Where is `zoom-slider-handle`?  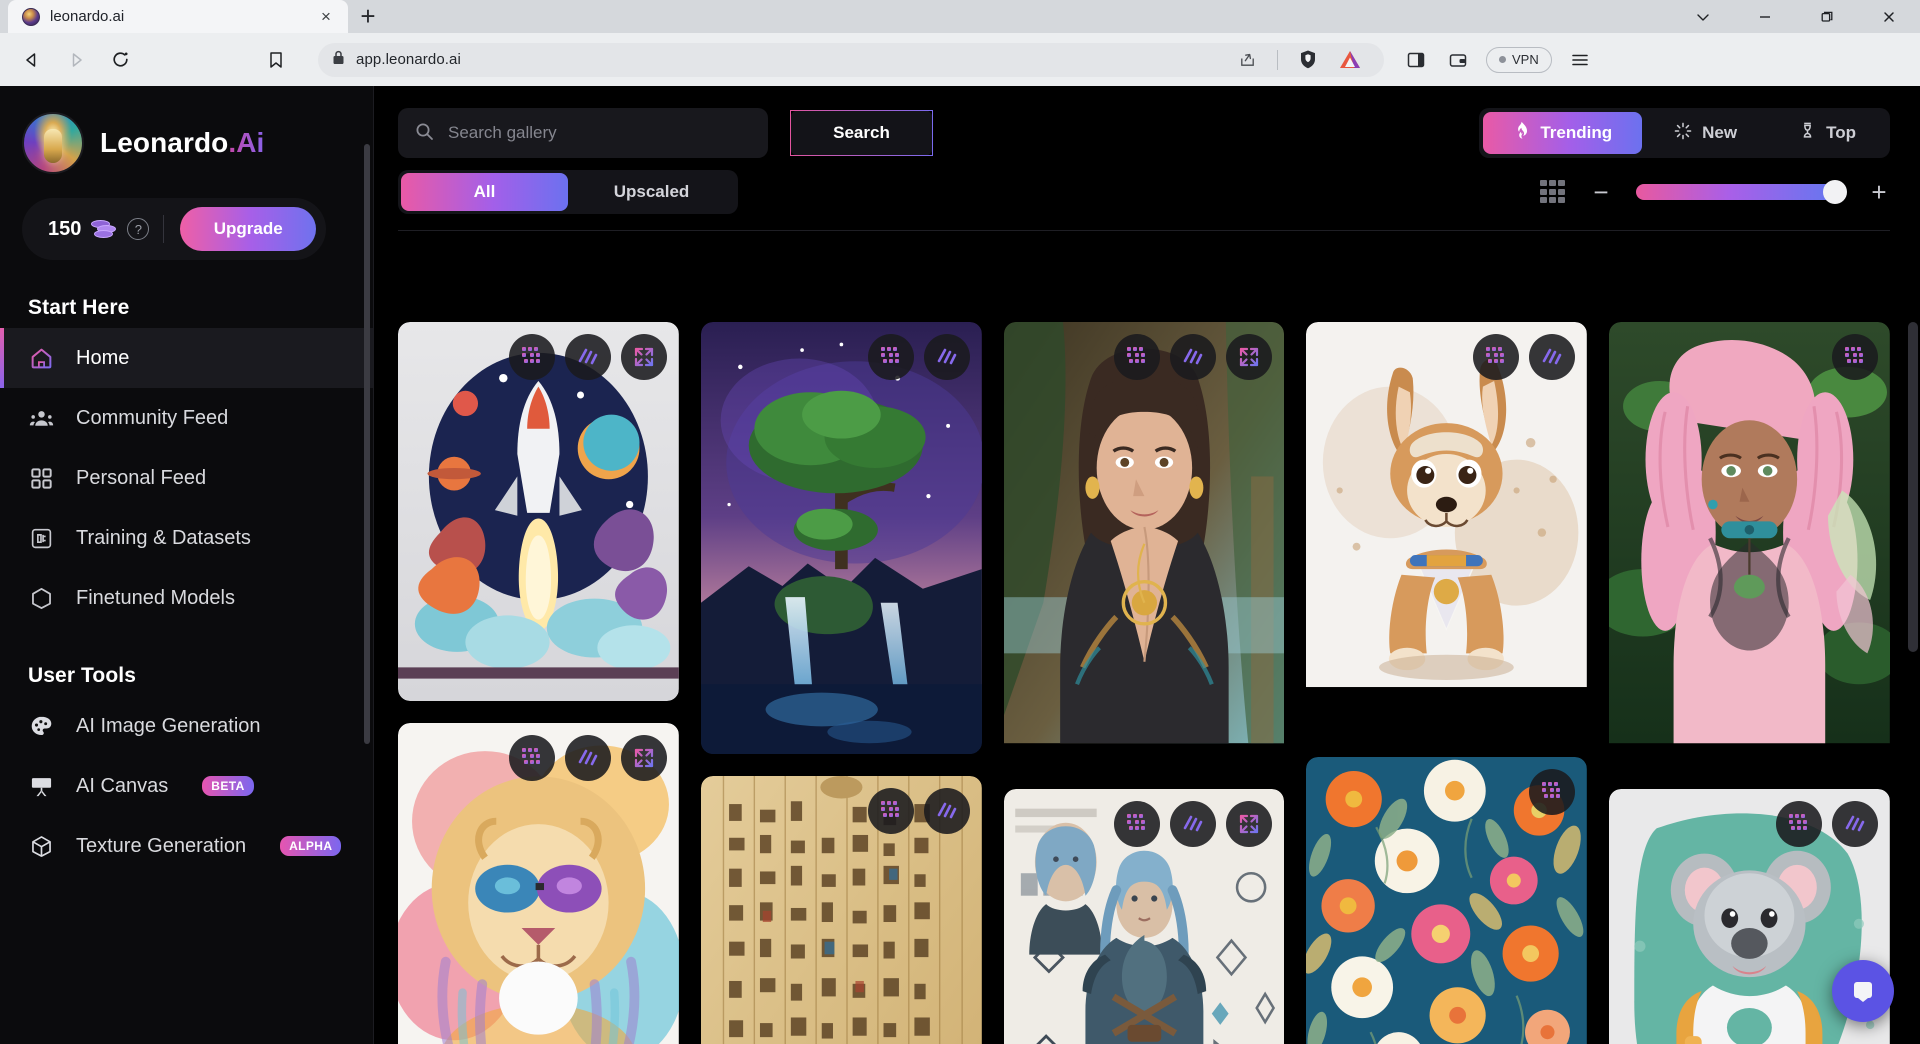 zoom-slider-handle is located at coordinates (1835, 192).